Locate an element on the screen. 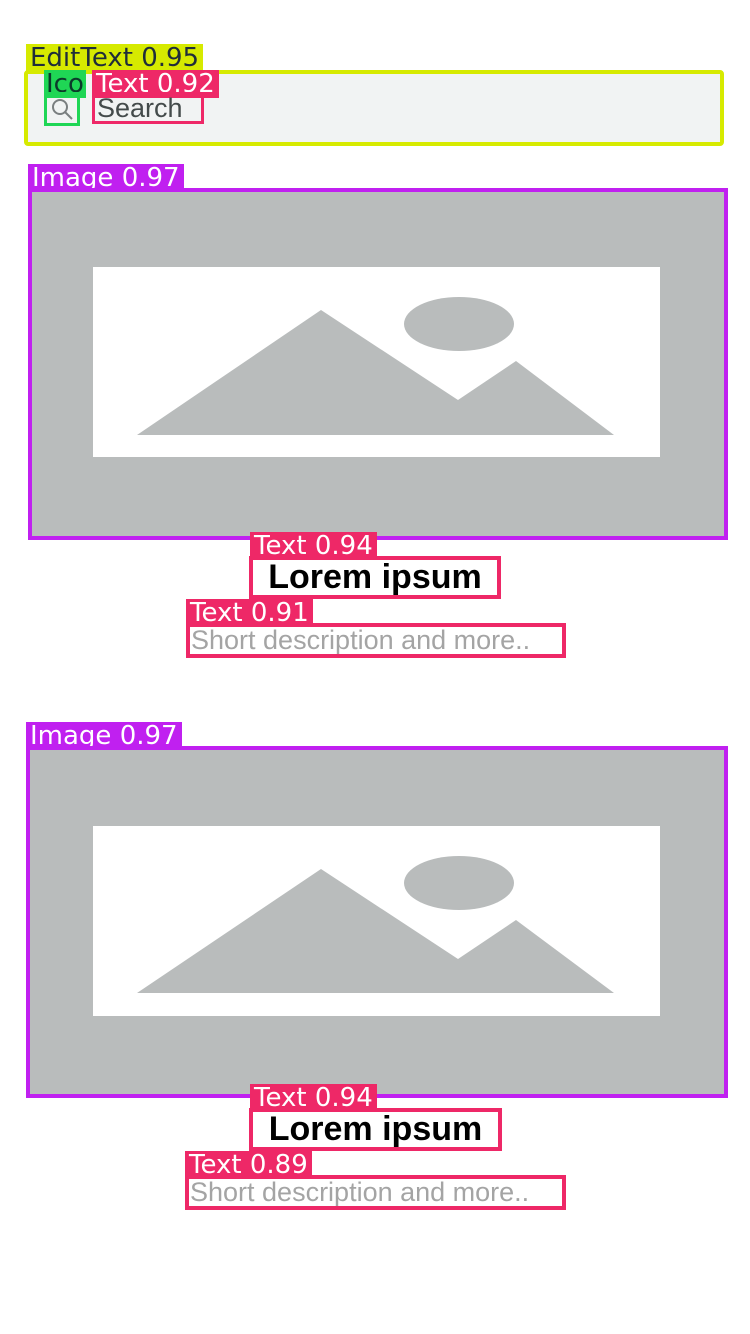 The height and width of the screenshot is (1334, 750). edittext-annotation-label: EditText 0.95 is located at coordinates (115, 58).